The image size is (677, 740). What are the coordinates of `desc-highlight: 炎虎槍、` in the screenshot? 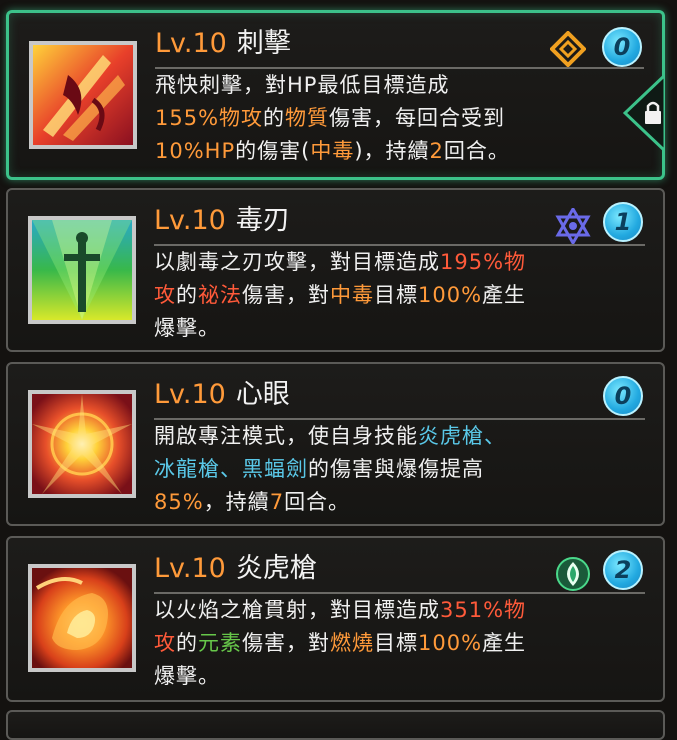 It's located at (462, 436).